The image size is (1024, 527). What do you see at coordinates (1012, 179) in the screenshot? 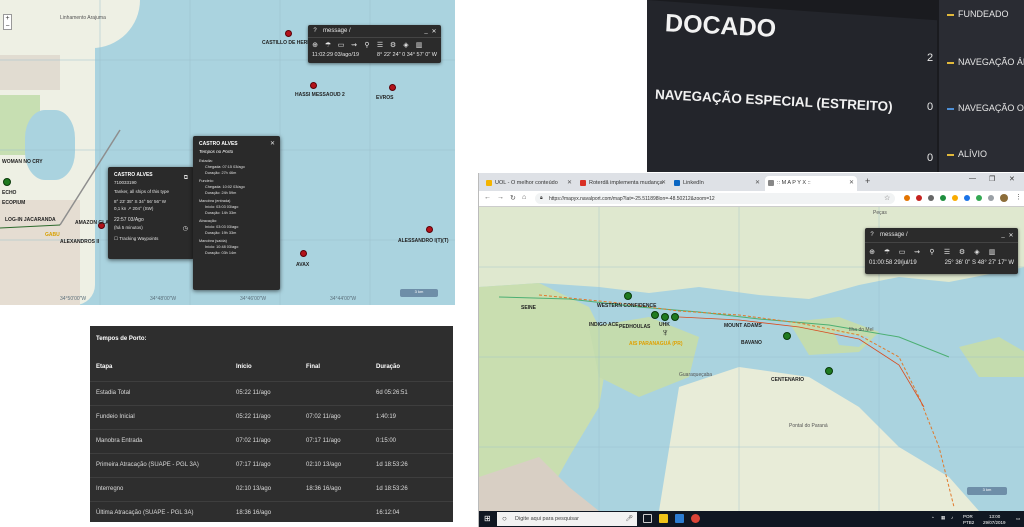
I see `close-window-button: ✕` at bounding box center [1012, 179].